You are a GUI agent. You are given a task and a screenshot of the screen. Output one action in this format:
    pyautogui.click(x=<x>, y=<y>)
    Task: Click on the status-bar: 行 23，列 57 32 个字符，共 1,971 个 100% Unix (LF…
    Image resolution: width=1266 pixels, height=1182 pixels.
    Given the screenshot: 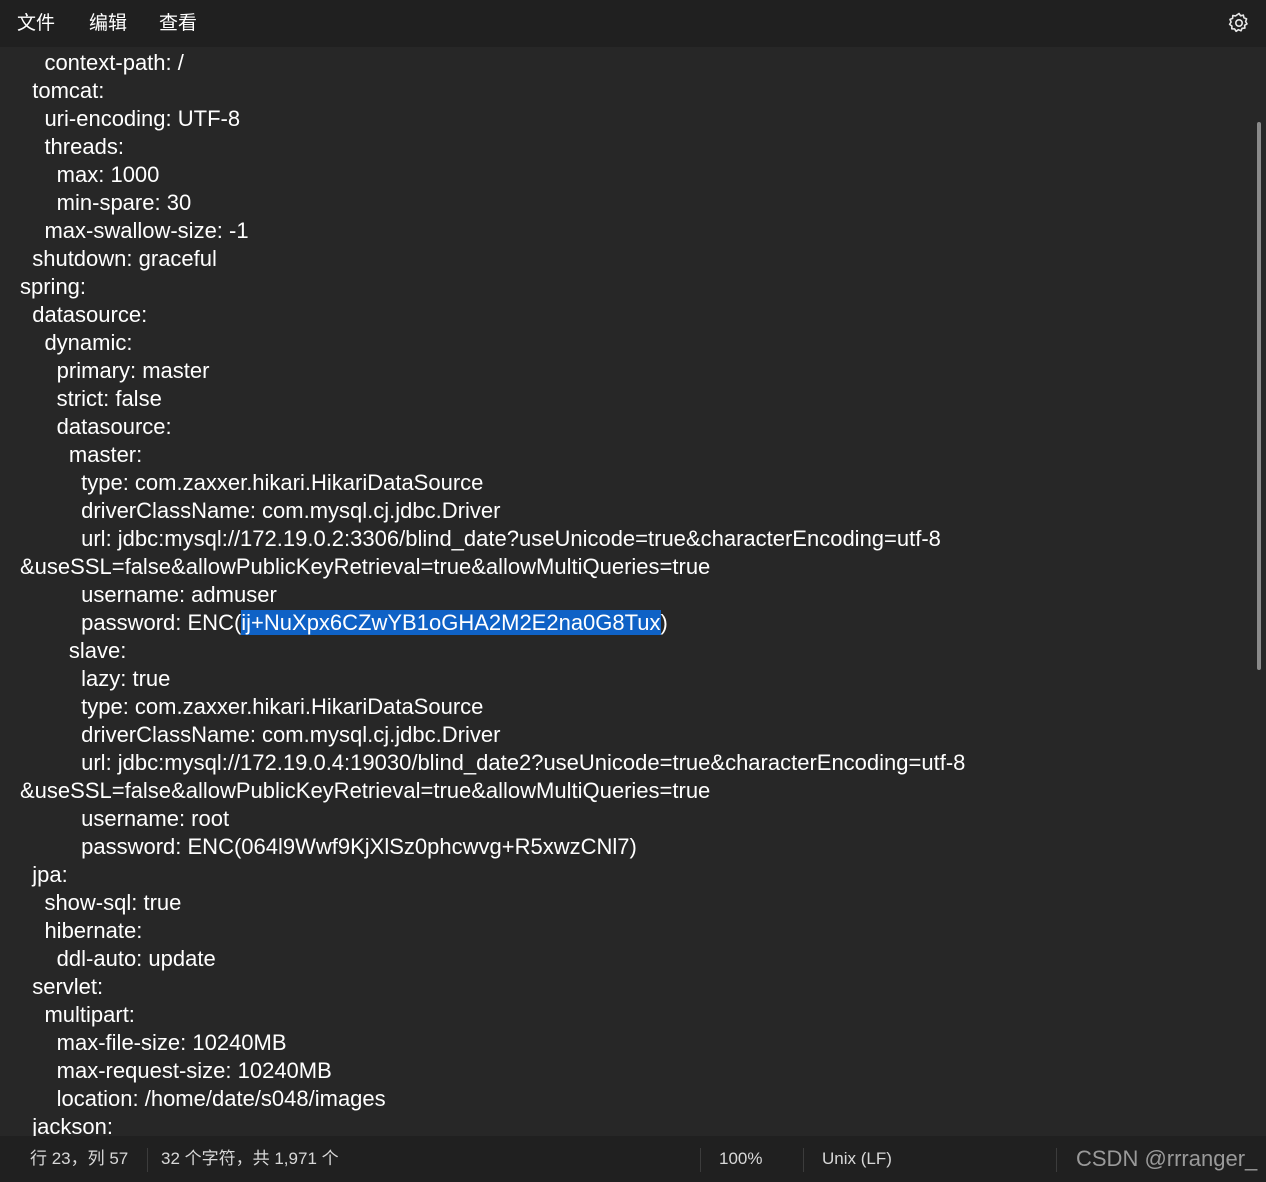 What is the action you would take?
    pyautogui.click(x=633, y=1159)
    